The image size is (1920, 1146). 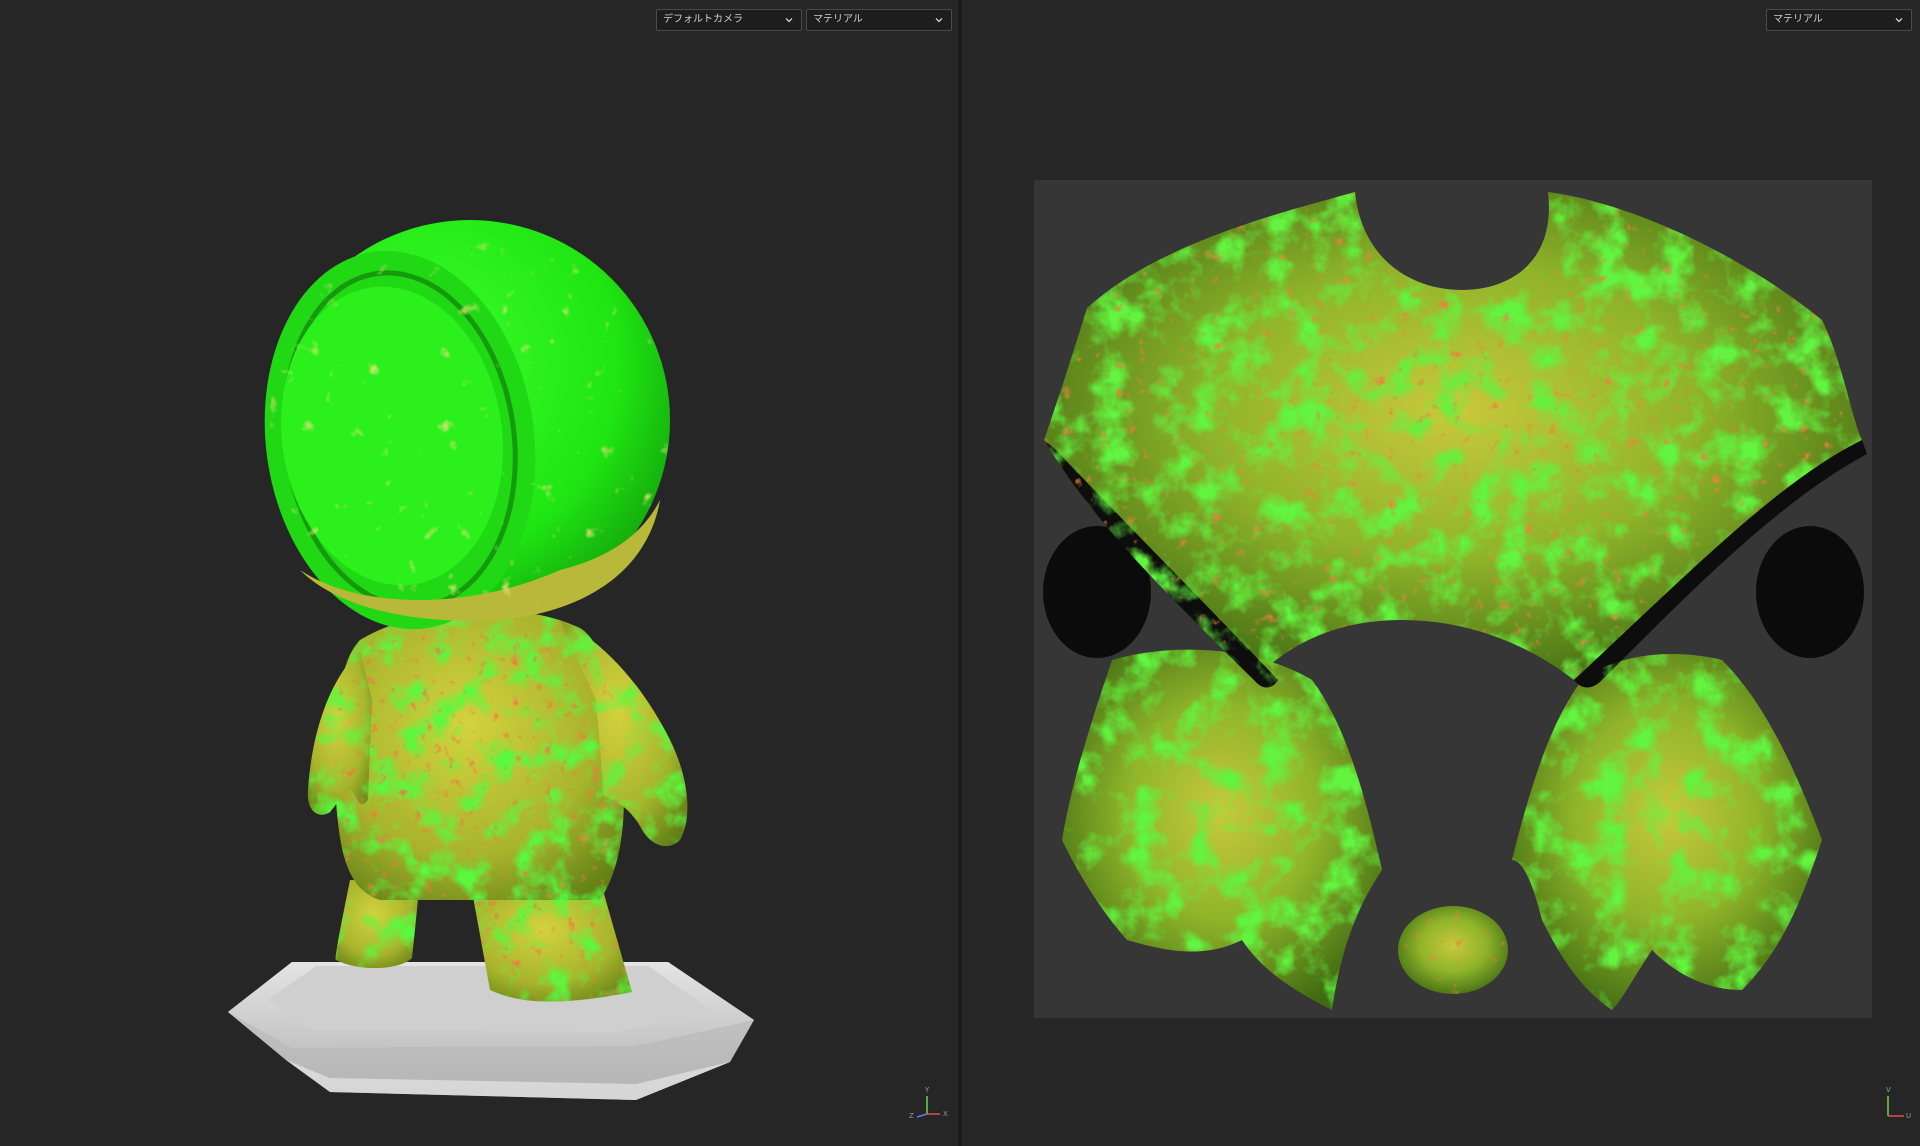 I want to click on uv-axis-gizmo-icon: V U, so click(x=1891, y=1106).